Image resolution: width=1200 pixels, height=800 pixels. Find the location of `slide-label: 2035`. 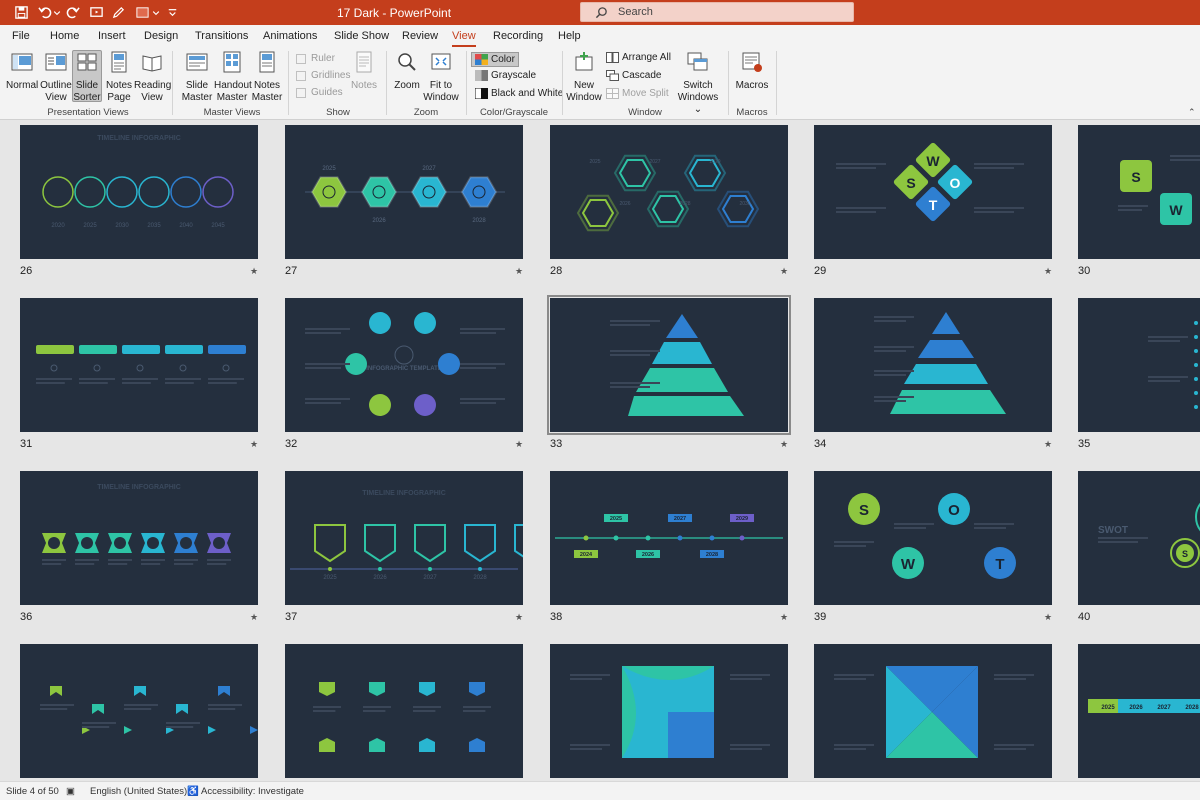

slide-label: 2035 is located at coordinates (154, 226).